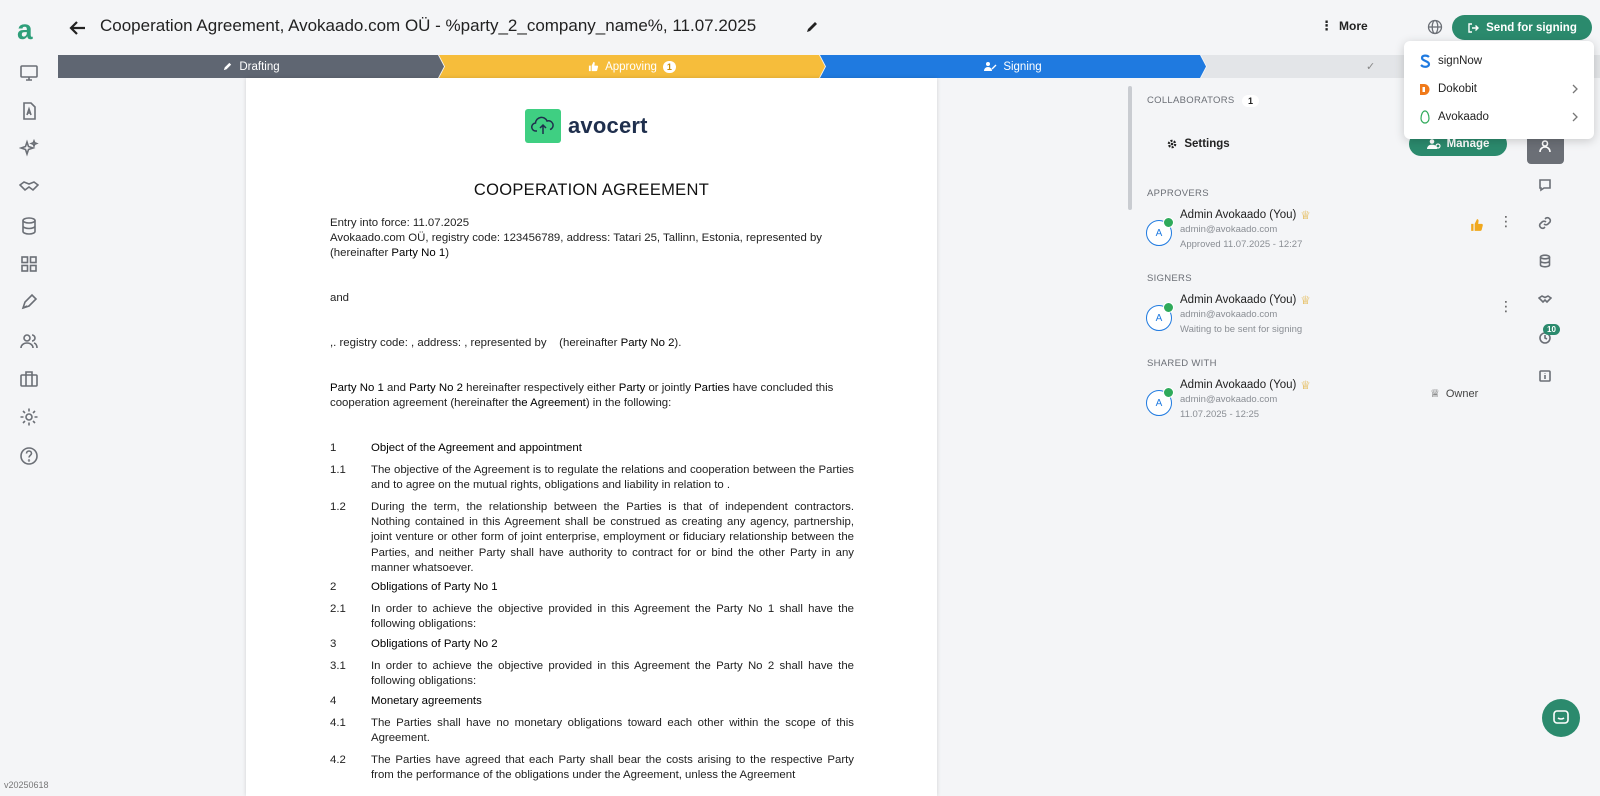 The width and height of the screenshot is (1600, 796). Describe the element at coordinates (812, 27) in the screenshot. I see `edit-title-icon` at that location.